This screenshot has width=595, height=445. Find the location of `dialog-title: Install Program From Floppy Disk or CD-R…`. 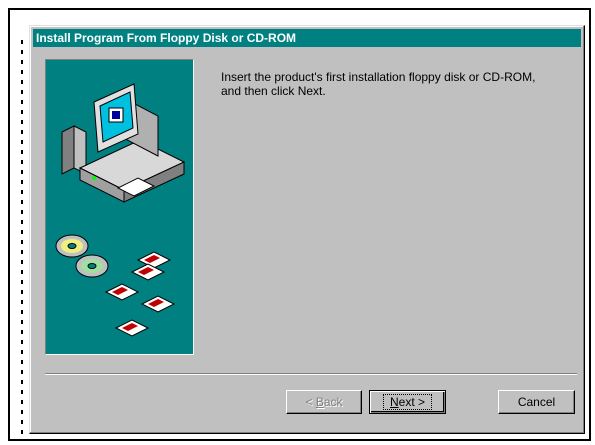

dialog-title: Install Program From Floppy Disk or CD-R… is located at coordinates (166, 38).